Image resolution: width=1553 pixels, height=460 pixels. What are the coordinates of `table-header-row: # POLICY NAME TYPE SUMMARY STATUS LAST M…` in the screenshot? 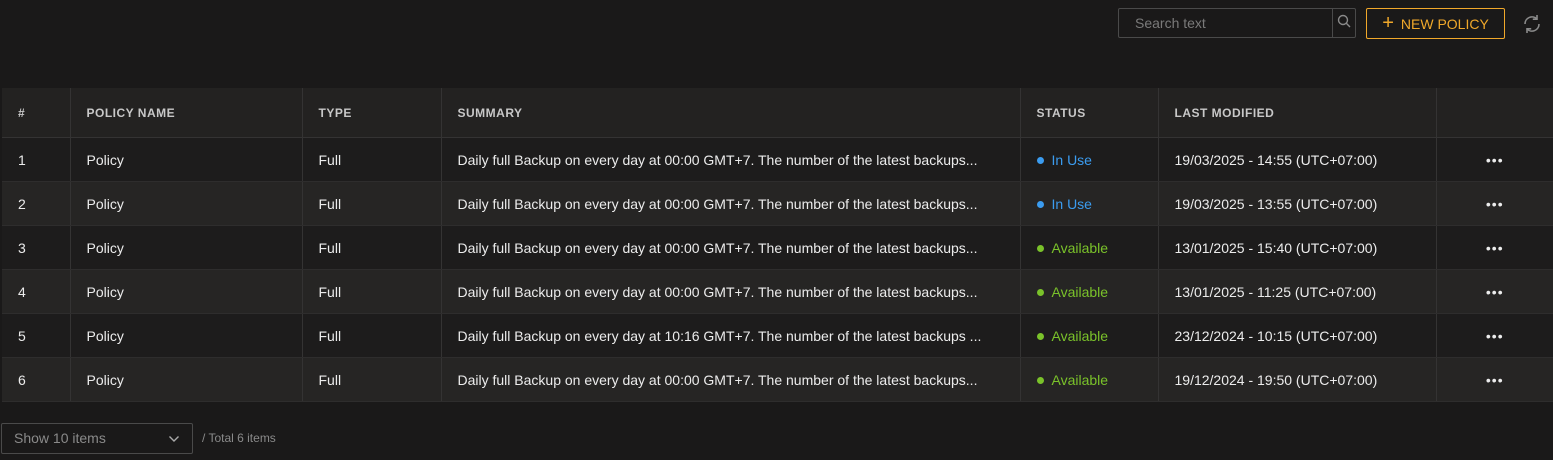 It's located at (777, 113).